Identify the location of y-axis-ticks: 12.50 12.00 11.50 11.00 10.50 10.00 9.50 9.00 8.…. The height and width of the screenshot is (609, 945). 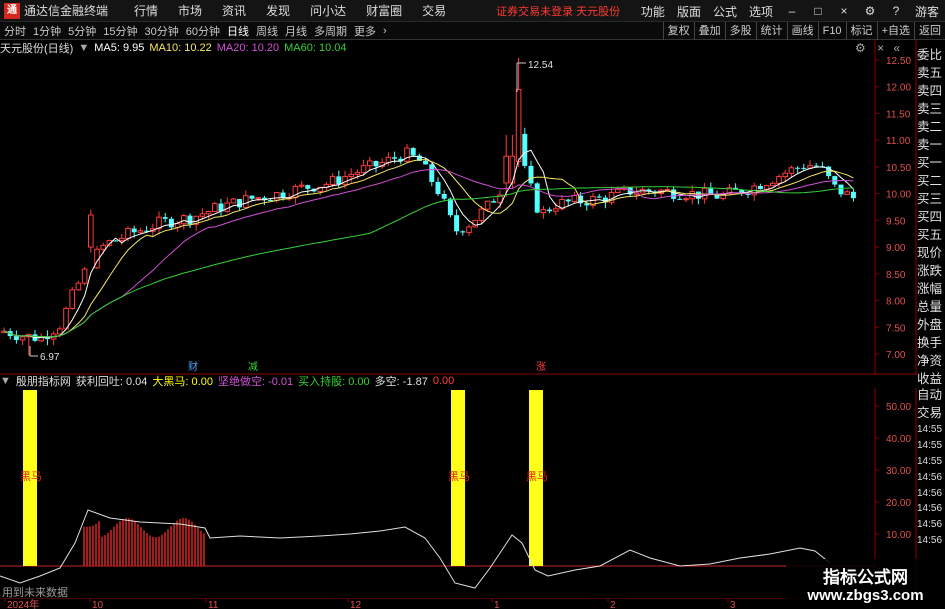
(893, 208).